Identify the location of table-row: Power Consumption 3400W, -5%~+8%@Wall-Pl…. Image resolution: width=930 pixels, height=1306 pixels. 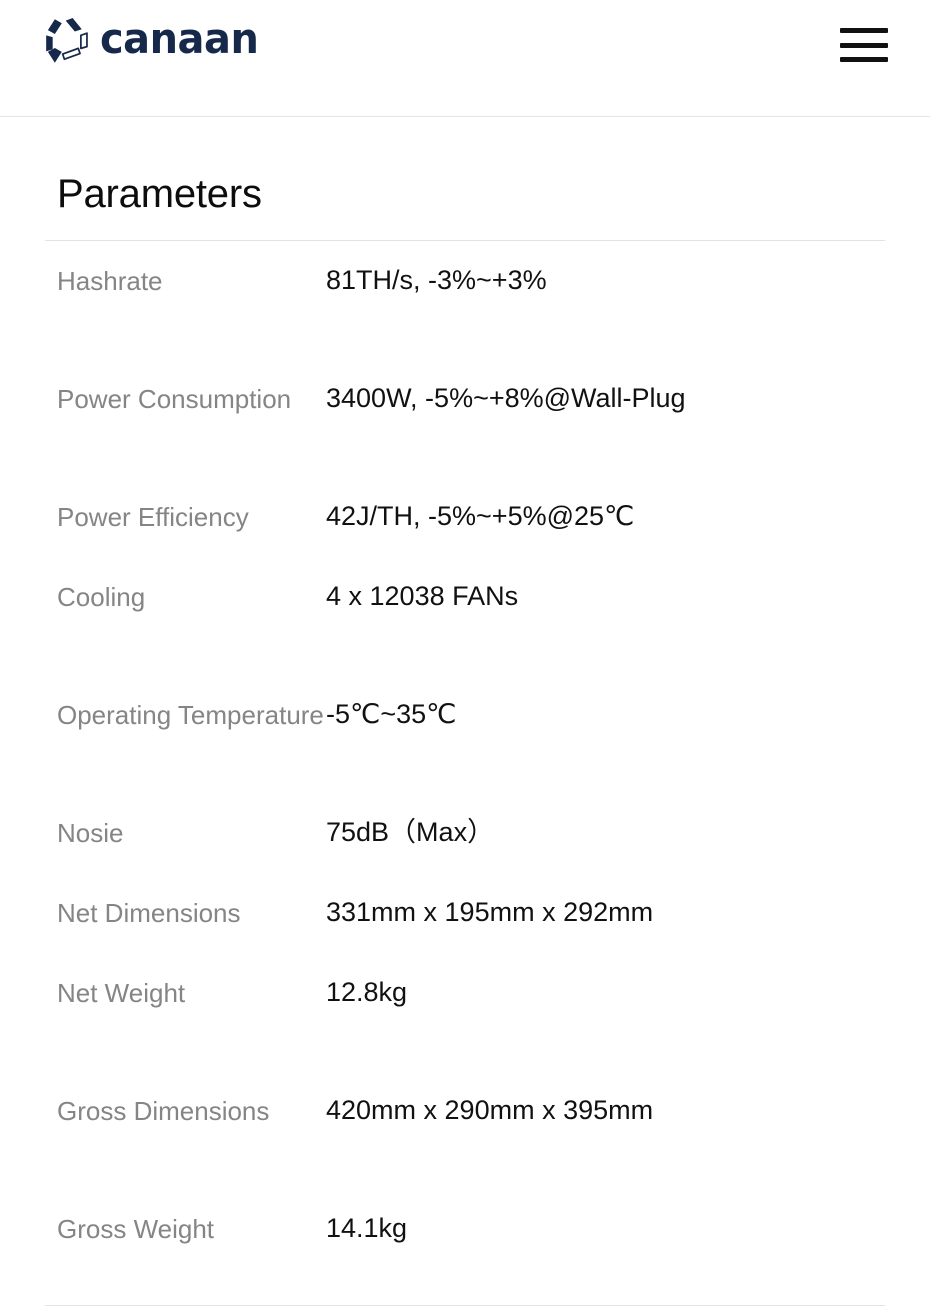
(465, 399).